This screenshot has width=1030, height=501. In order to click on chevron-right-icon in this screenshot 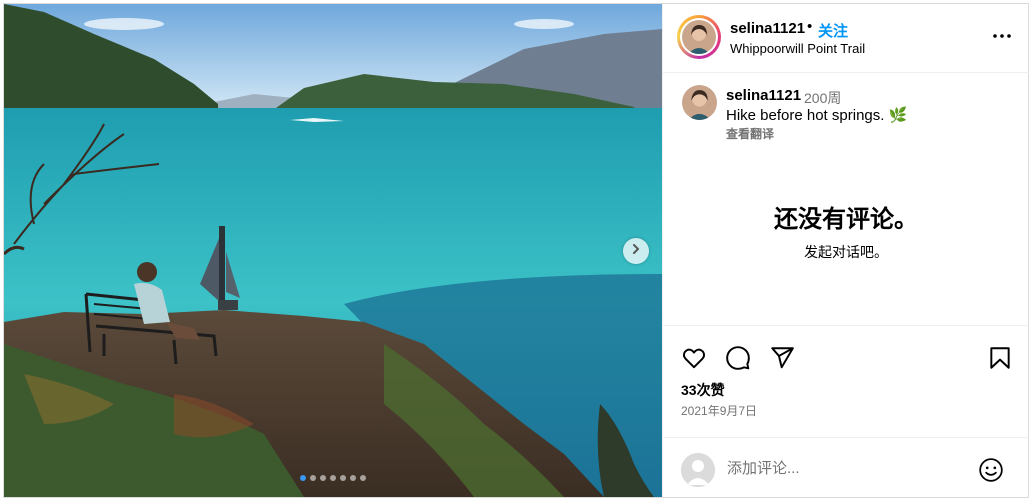, I will do `click(636, 251)`.